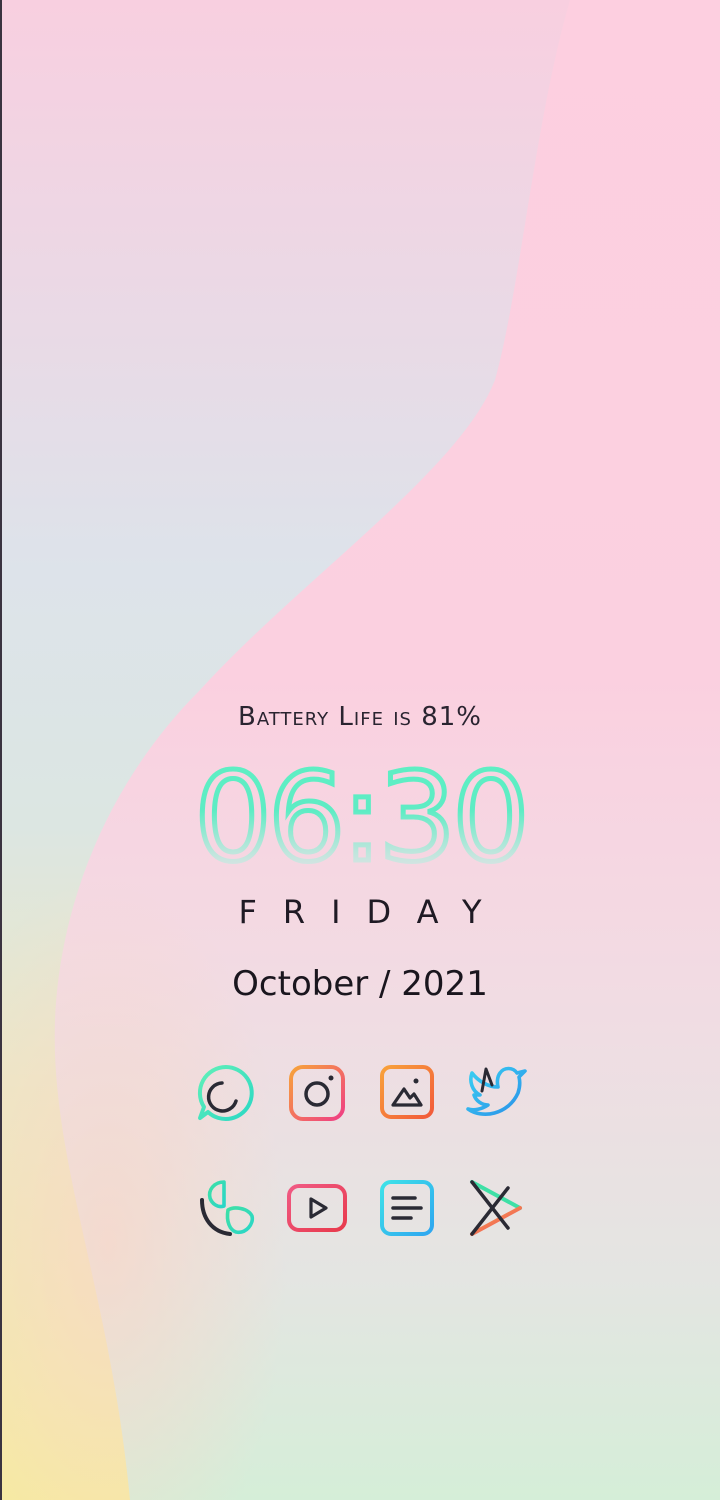 Image resolution: width=720 pixels, height=1500 pixels. I want to click on gallery-icon, so click(407, 1093).